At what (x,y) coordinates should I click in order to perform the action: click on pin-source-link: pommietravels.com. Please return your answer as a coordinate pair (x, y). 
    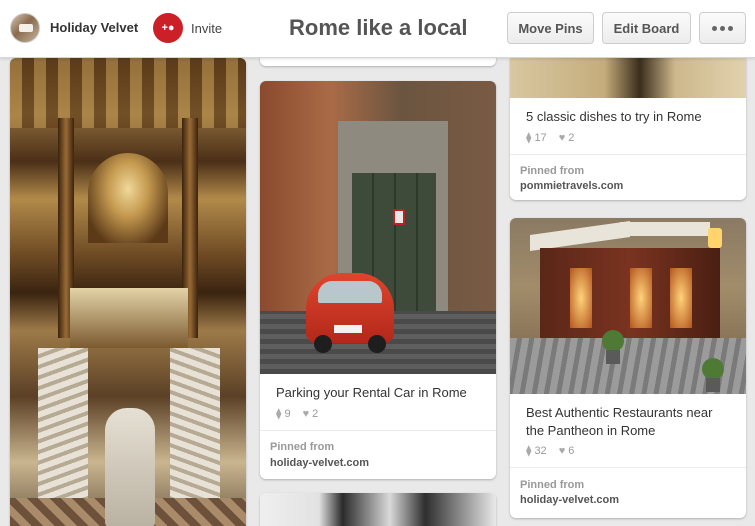
    Looking at the image, I should click on (571, 186).